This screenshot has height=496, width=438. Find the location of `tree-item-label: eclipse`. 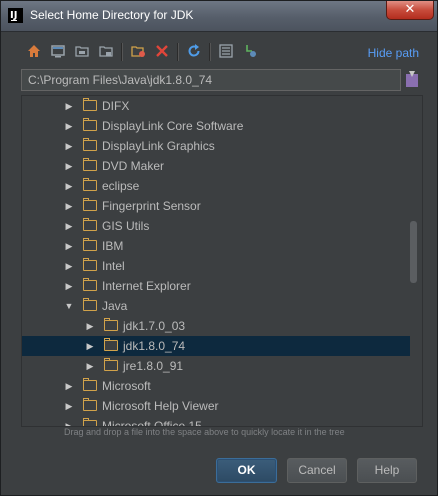

tree-item-label: eclipse is located at coordinates (121, 186).